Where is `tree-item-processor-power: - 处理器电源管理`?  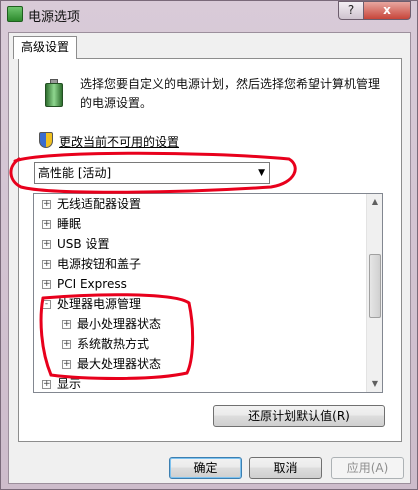 tree-item-processor-power: - 处理器电源管理 is located at coordinates (91, 304).